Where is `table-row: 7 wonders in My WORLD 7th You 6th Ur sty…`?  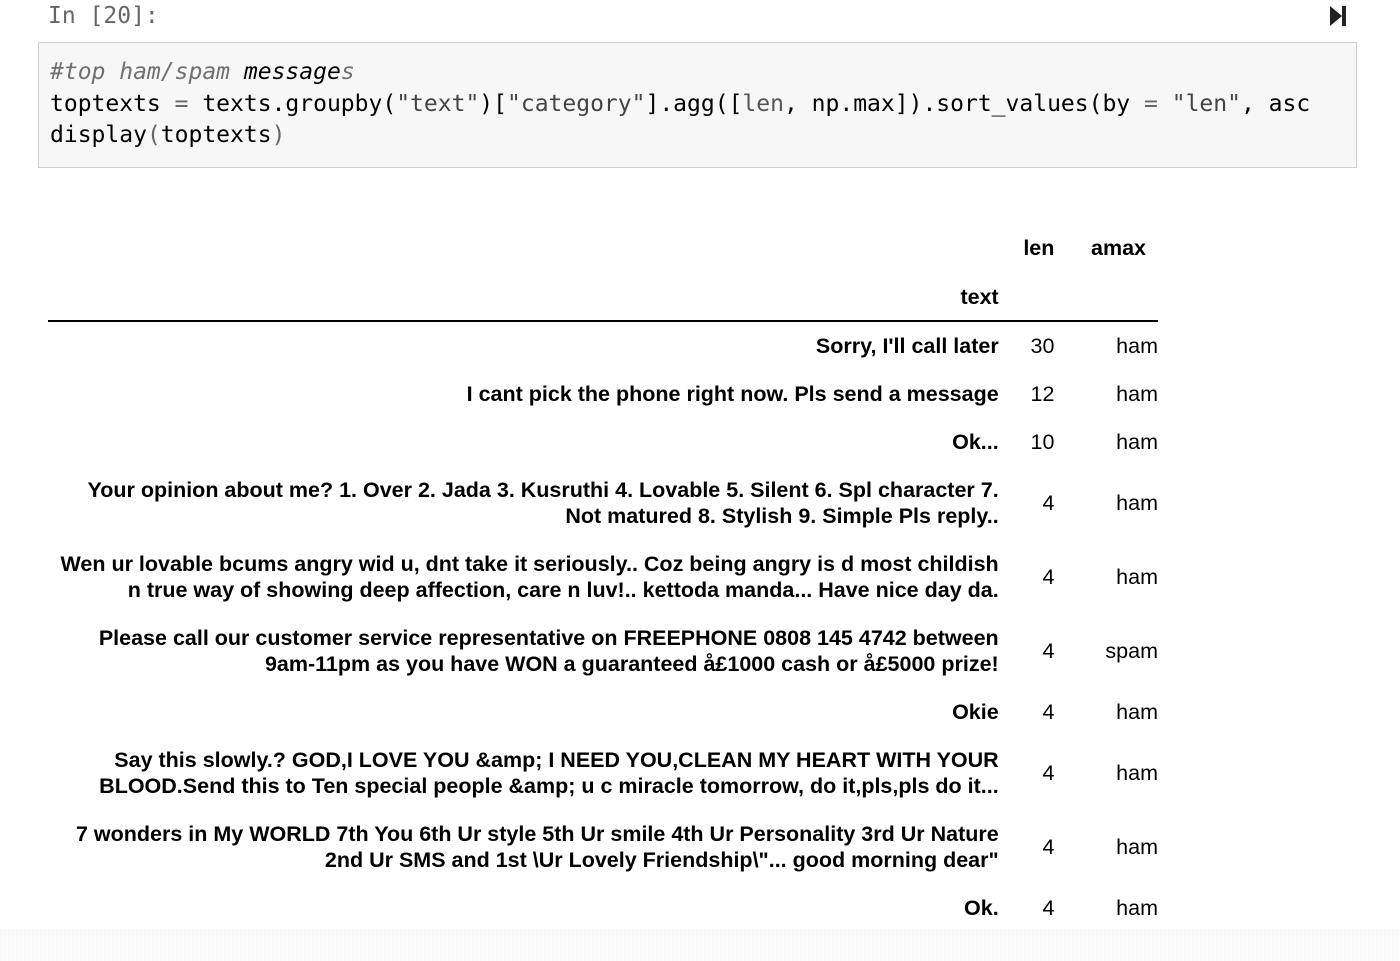
table-row: 7 wonders in My WORLD 7th You 6th Ur sty… is located at coordinates (603, 847).